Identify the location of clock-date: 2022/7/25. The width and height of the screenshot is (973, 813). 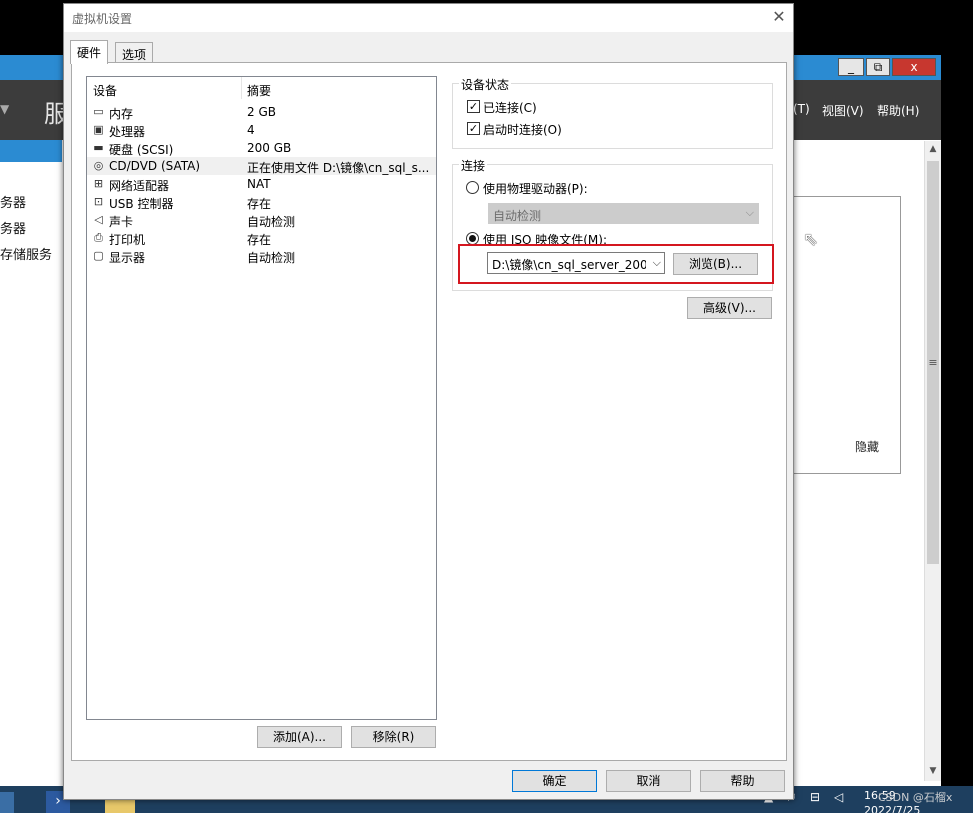
(892, 808).